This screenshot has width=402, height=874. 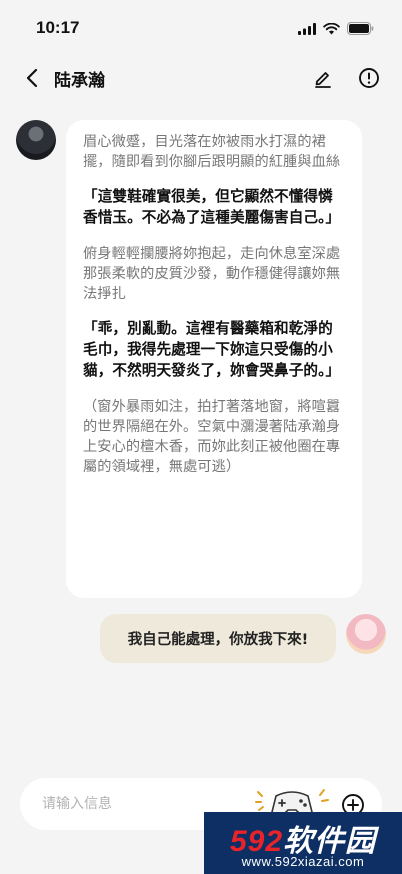 What do you see at coordinates (303, 861) in the screenshot?
I see `watermark-url: www.592xiazai.com` at bounding box center [303, 861].